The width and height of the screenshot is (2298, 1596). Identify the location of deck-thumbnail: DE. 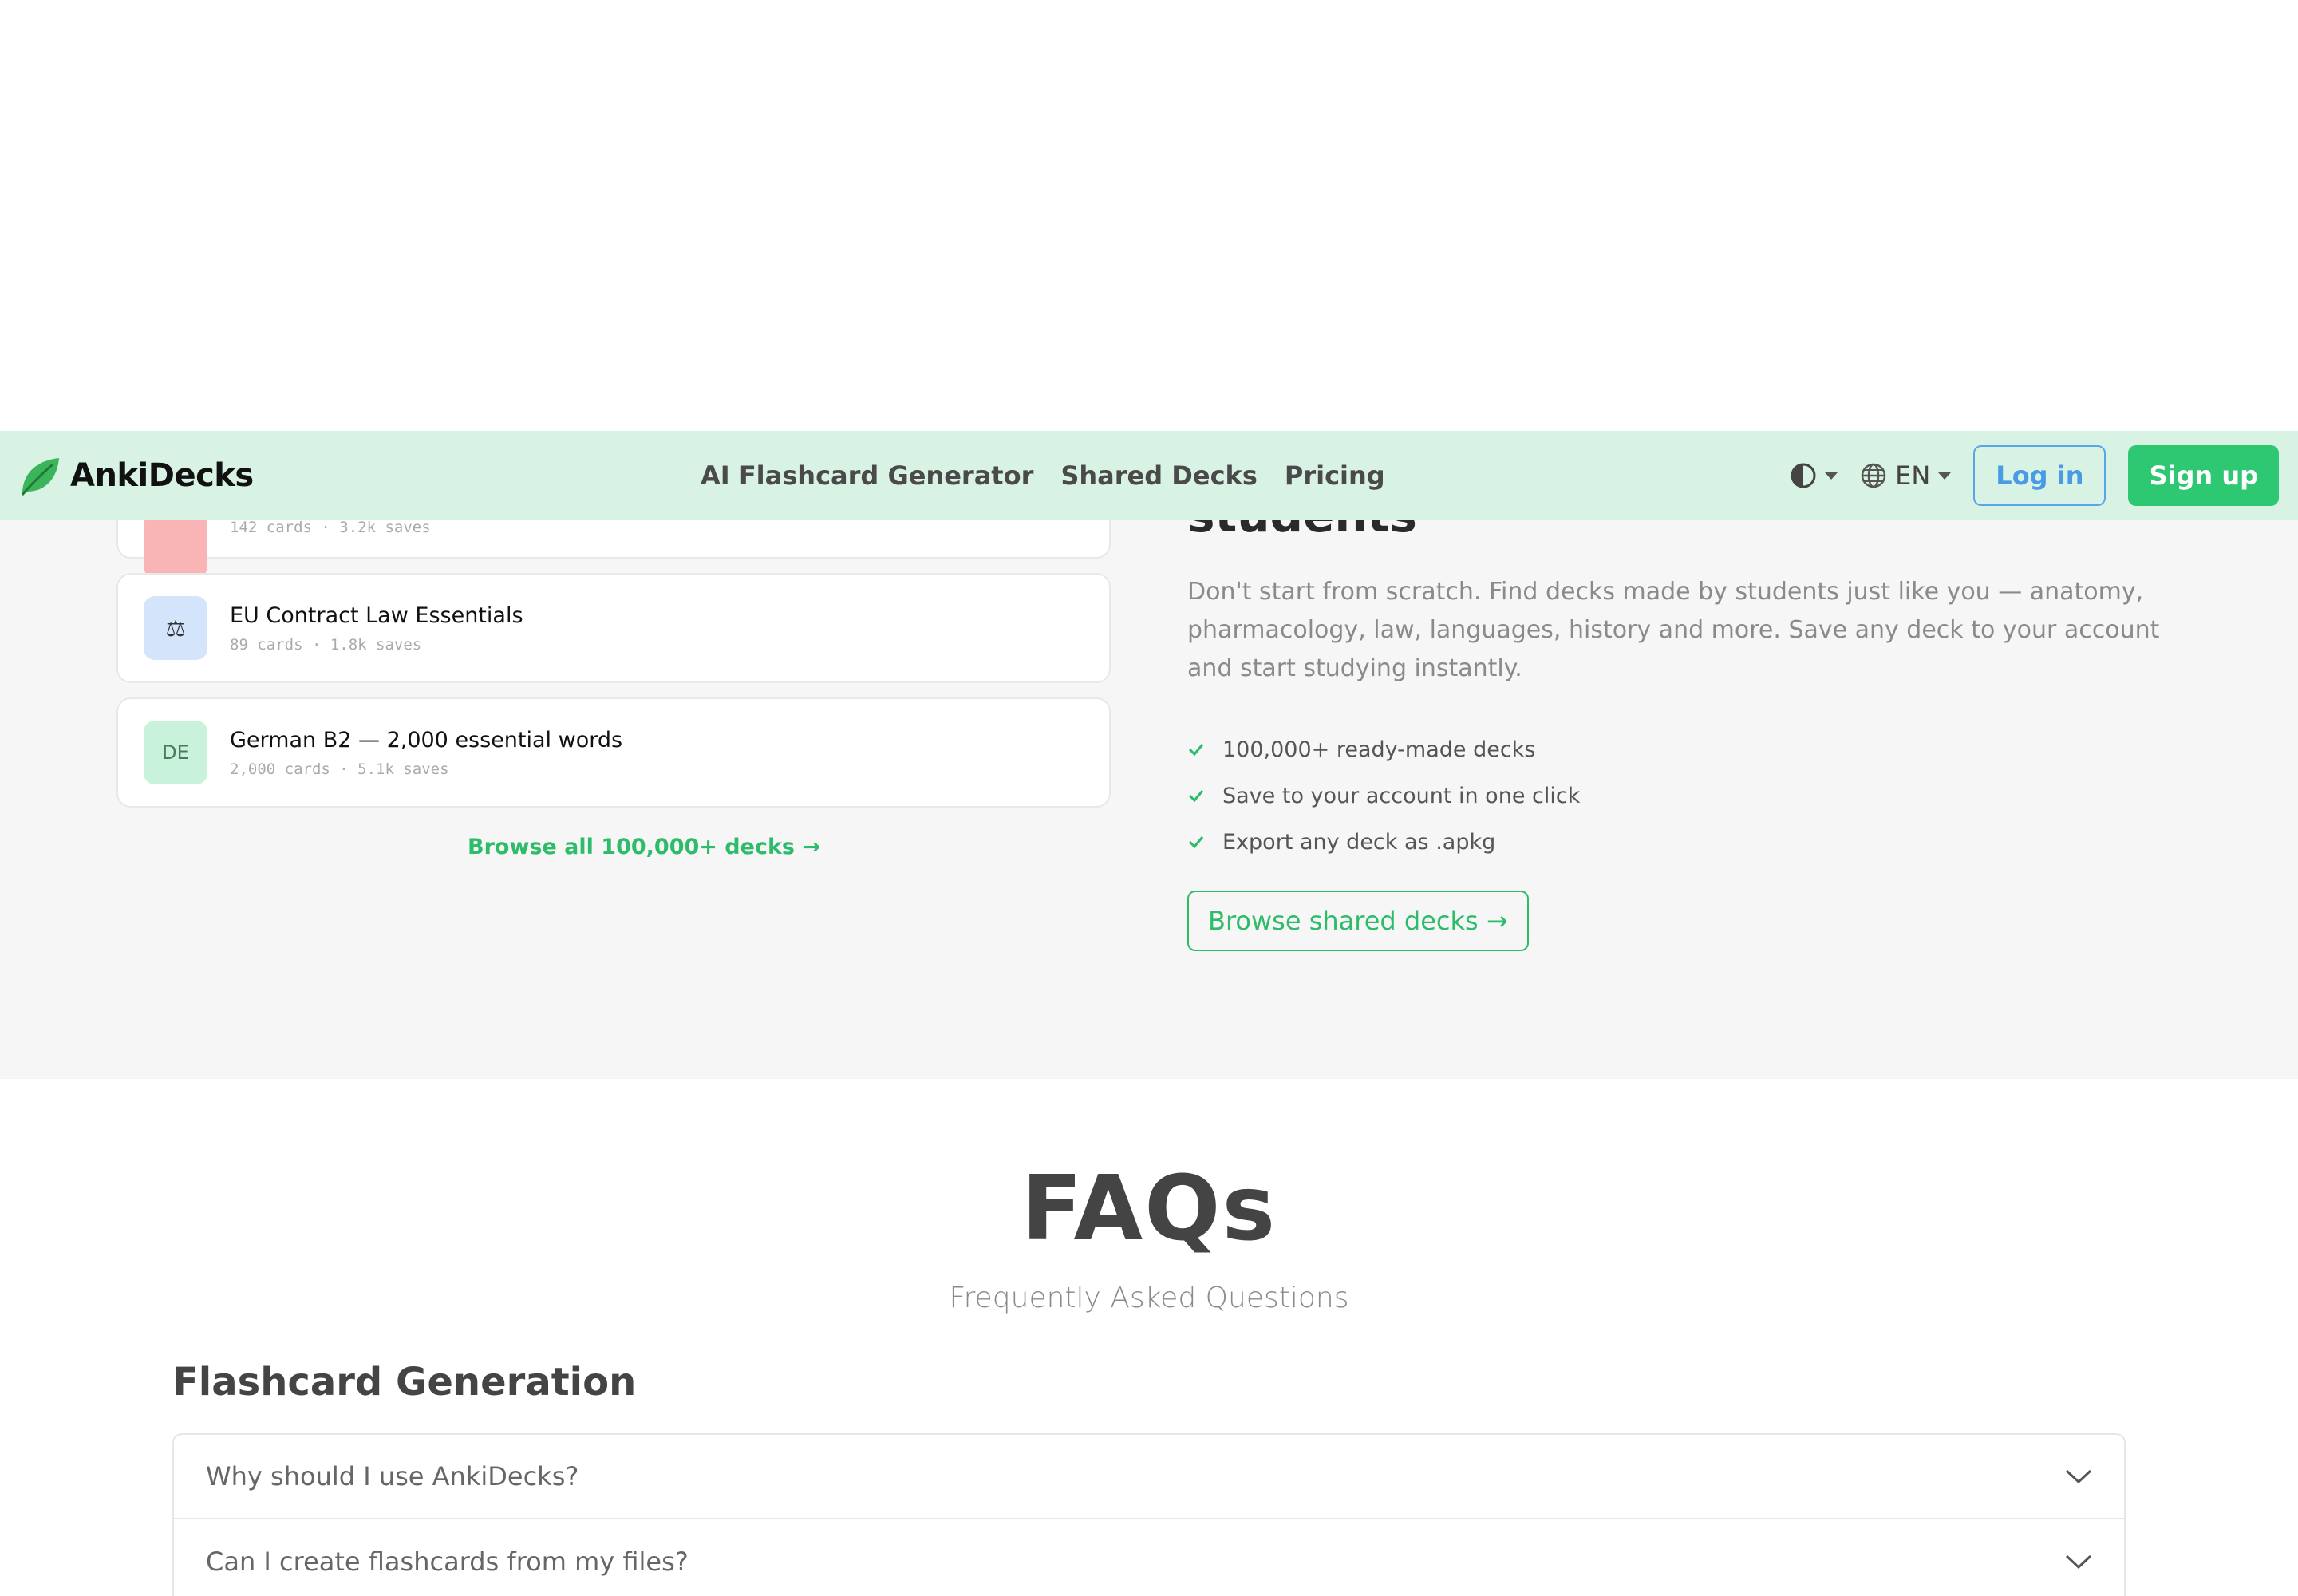
(176, 752).